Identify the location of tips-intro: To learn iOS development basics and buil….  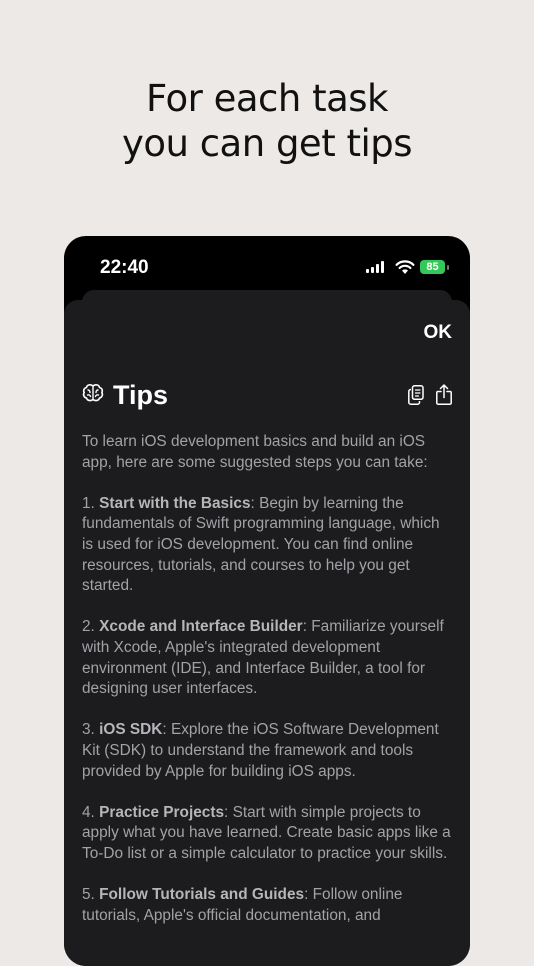
(255, 452).